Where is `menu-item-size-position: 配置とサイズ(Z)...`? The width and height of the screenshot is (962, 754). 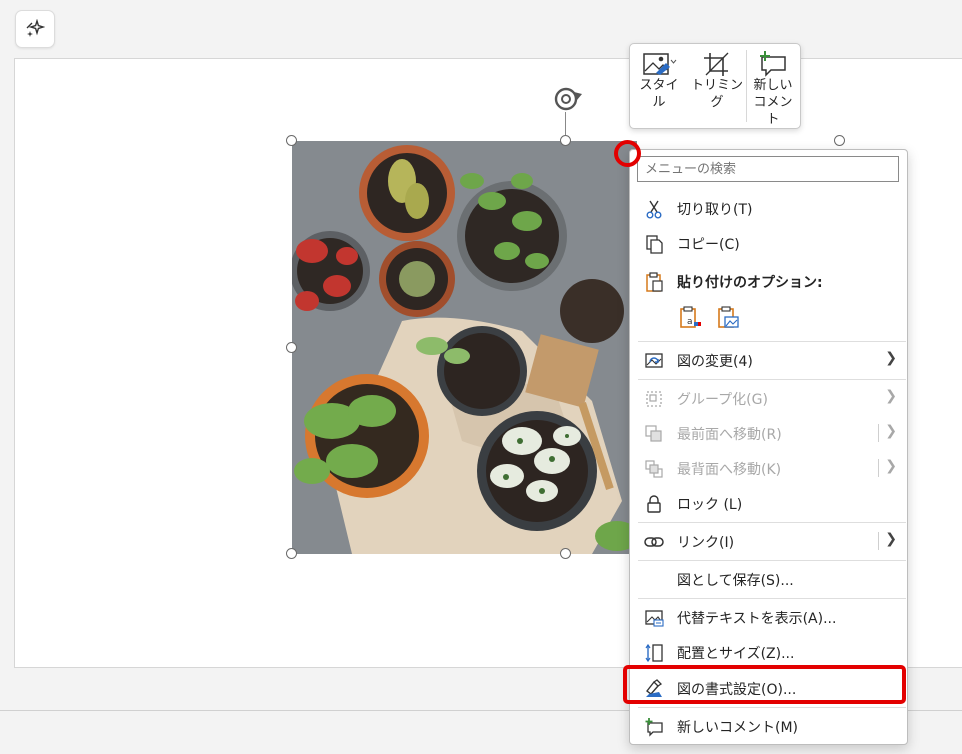 menu-item-size-position: 配置とサイズ(Z)... is located at coordinates (768, 652).